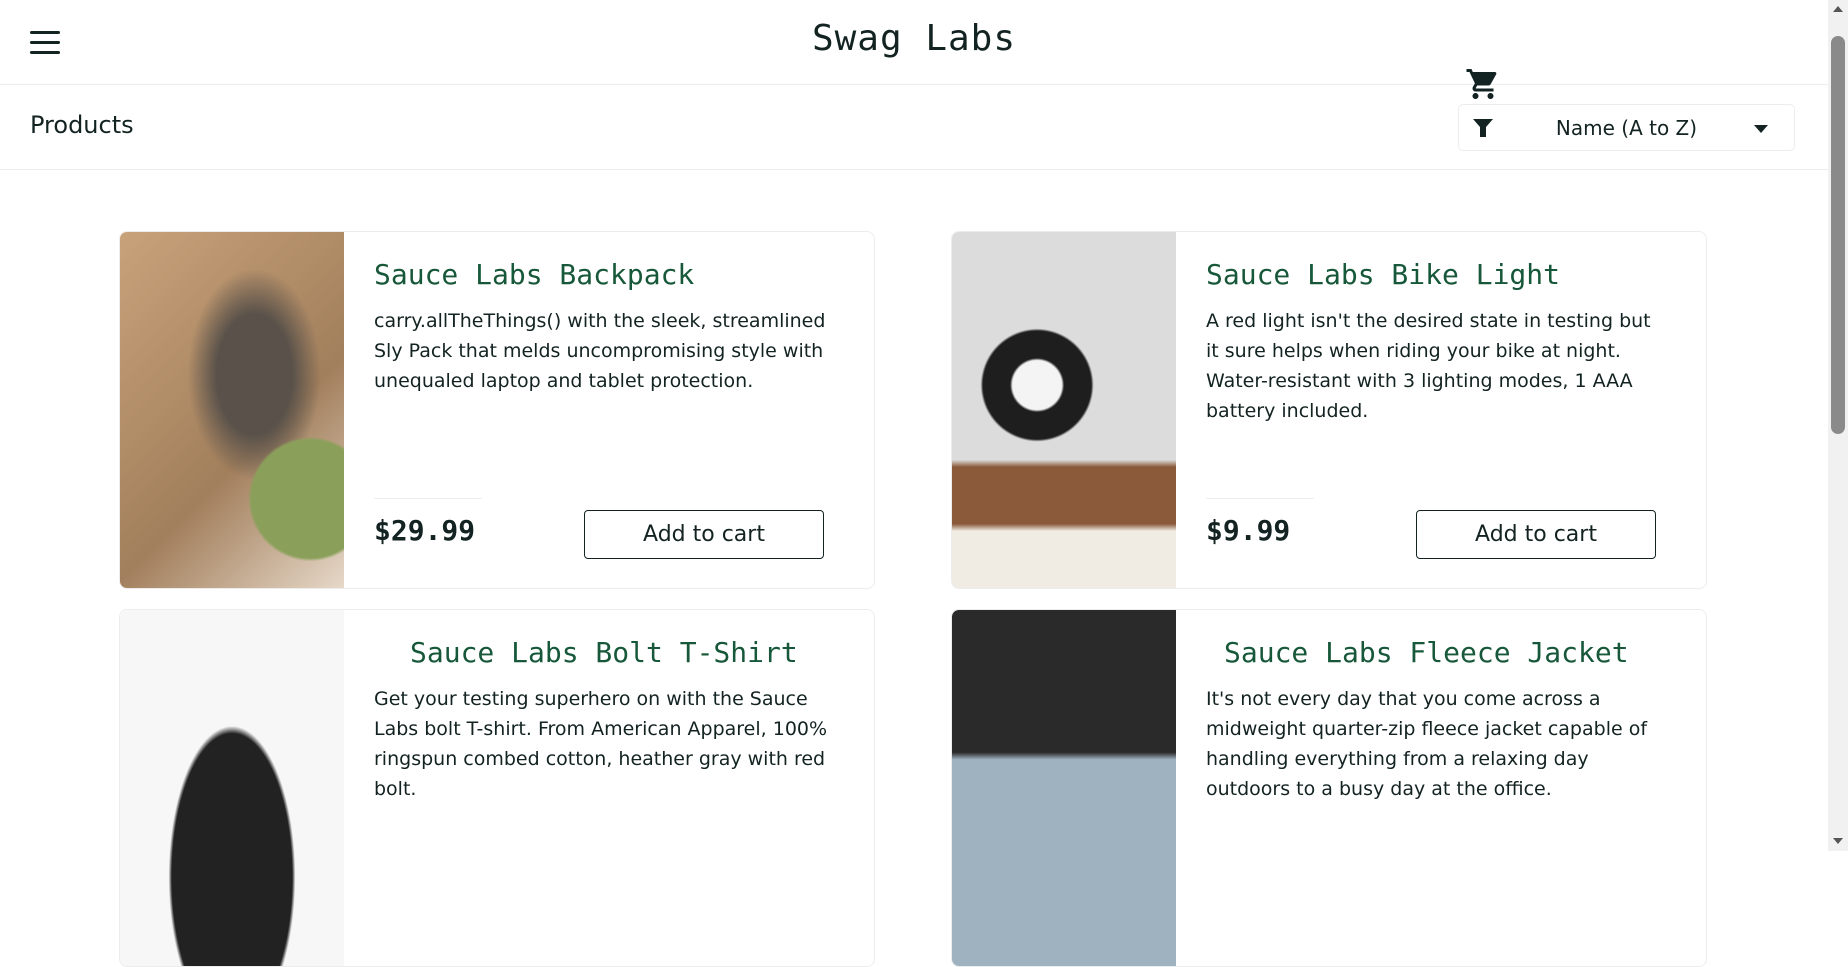 This screenshot has width=1848, height=967. I want to click on sort-select: Name (A to Z), so click(1626, 127).